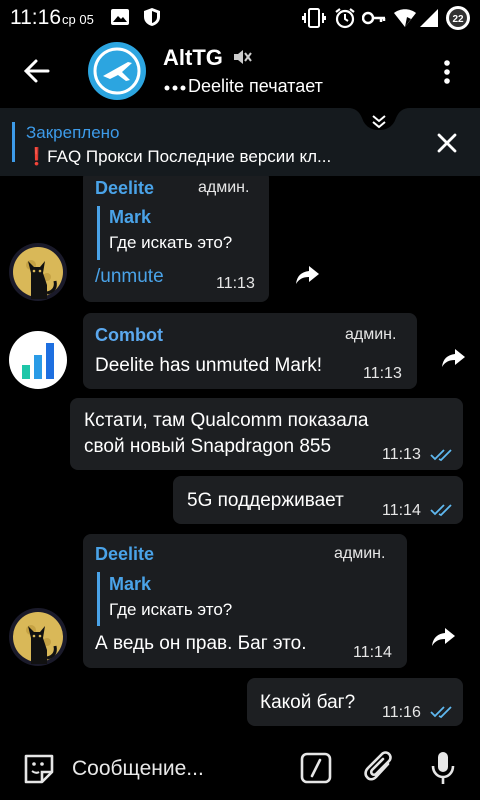 This screenshot has height=800, width=480. Describe the element at coordinates (345, 20) in the screenshot. I see `alarm-icon` at that location.